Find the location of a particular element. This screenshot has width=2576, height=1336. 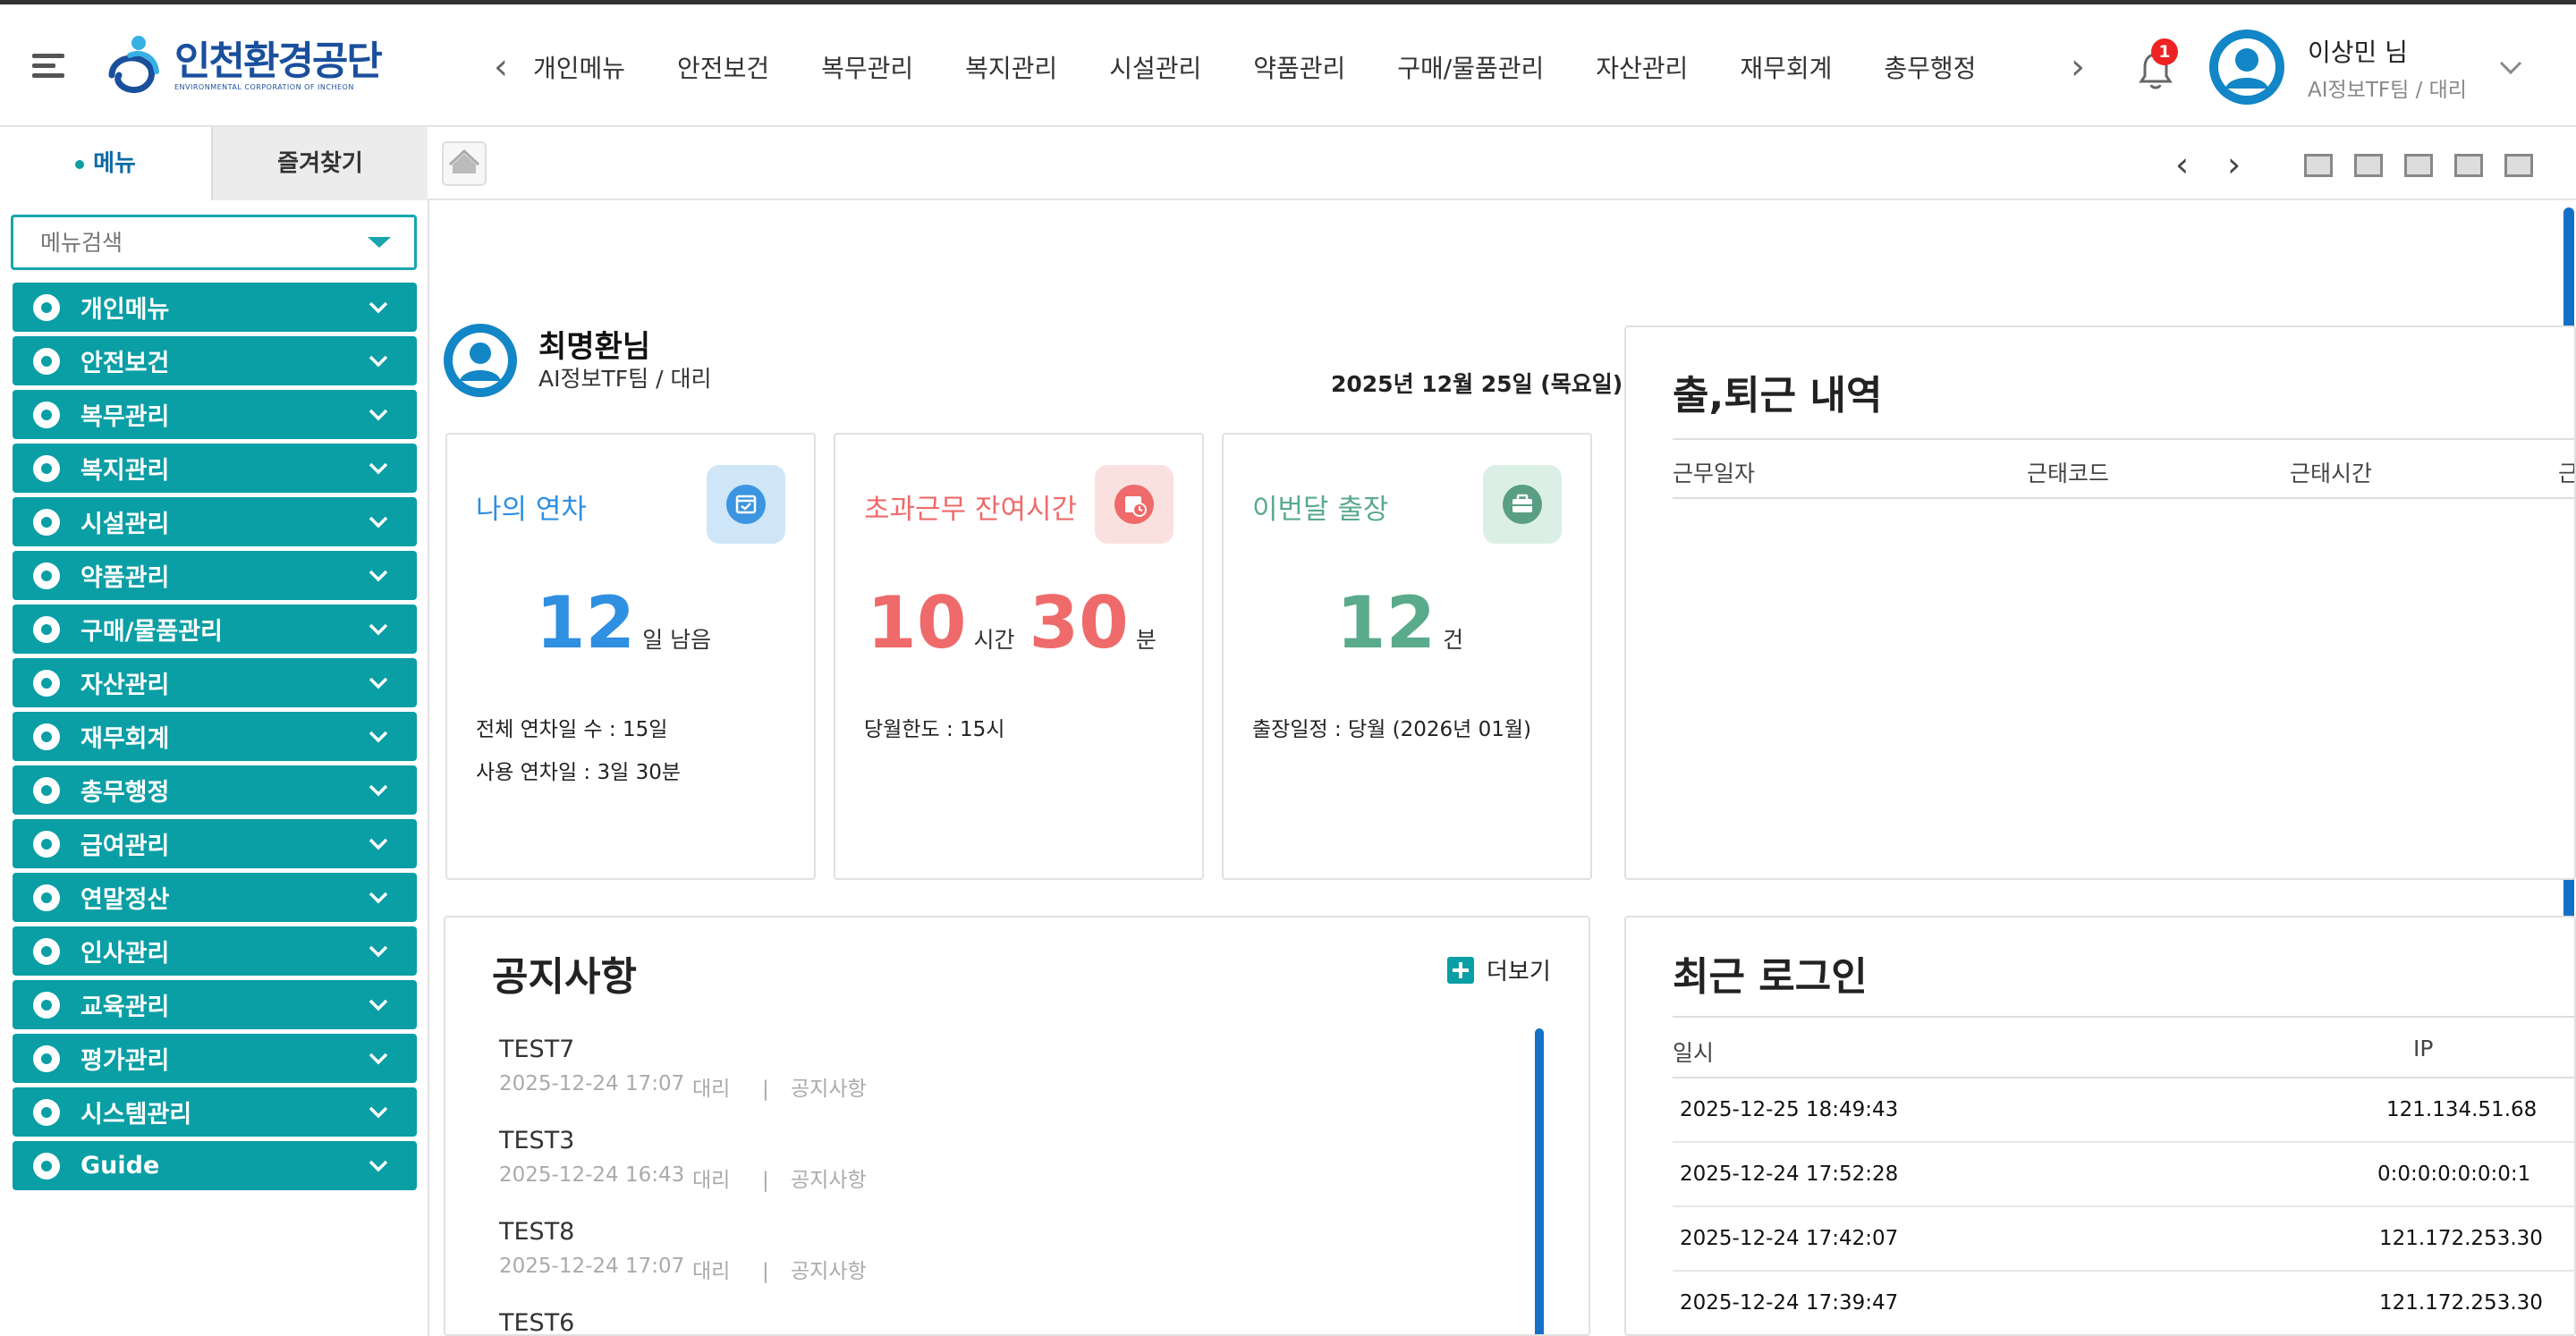

sidebar-item: 인사관리 is located at coordinates (215, 951).